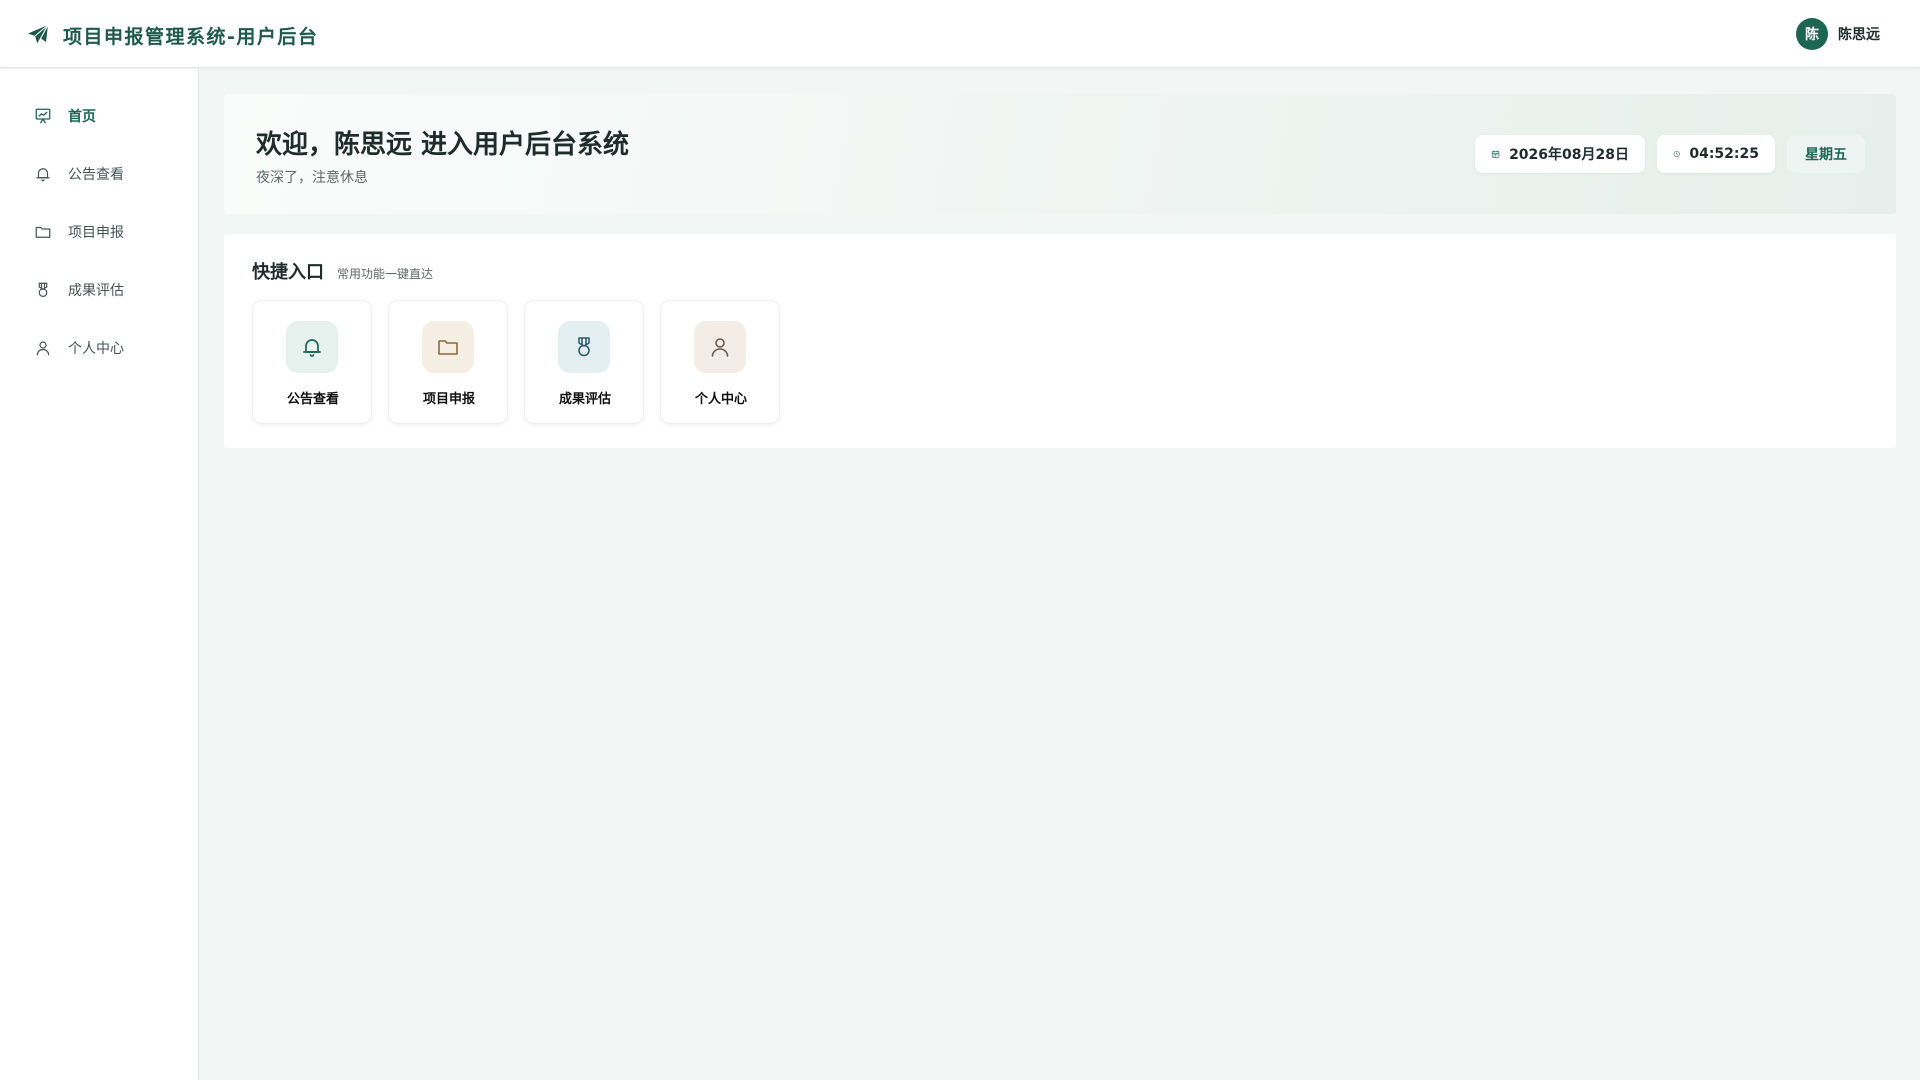 Image resolution: width=1920 pixels, height=1080 pixels. What do you see at coordinates (191, 36) in the screenshot?
I see `app-title: 项目申报管理系统-用户后台` at bounding box center [191, 36].